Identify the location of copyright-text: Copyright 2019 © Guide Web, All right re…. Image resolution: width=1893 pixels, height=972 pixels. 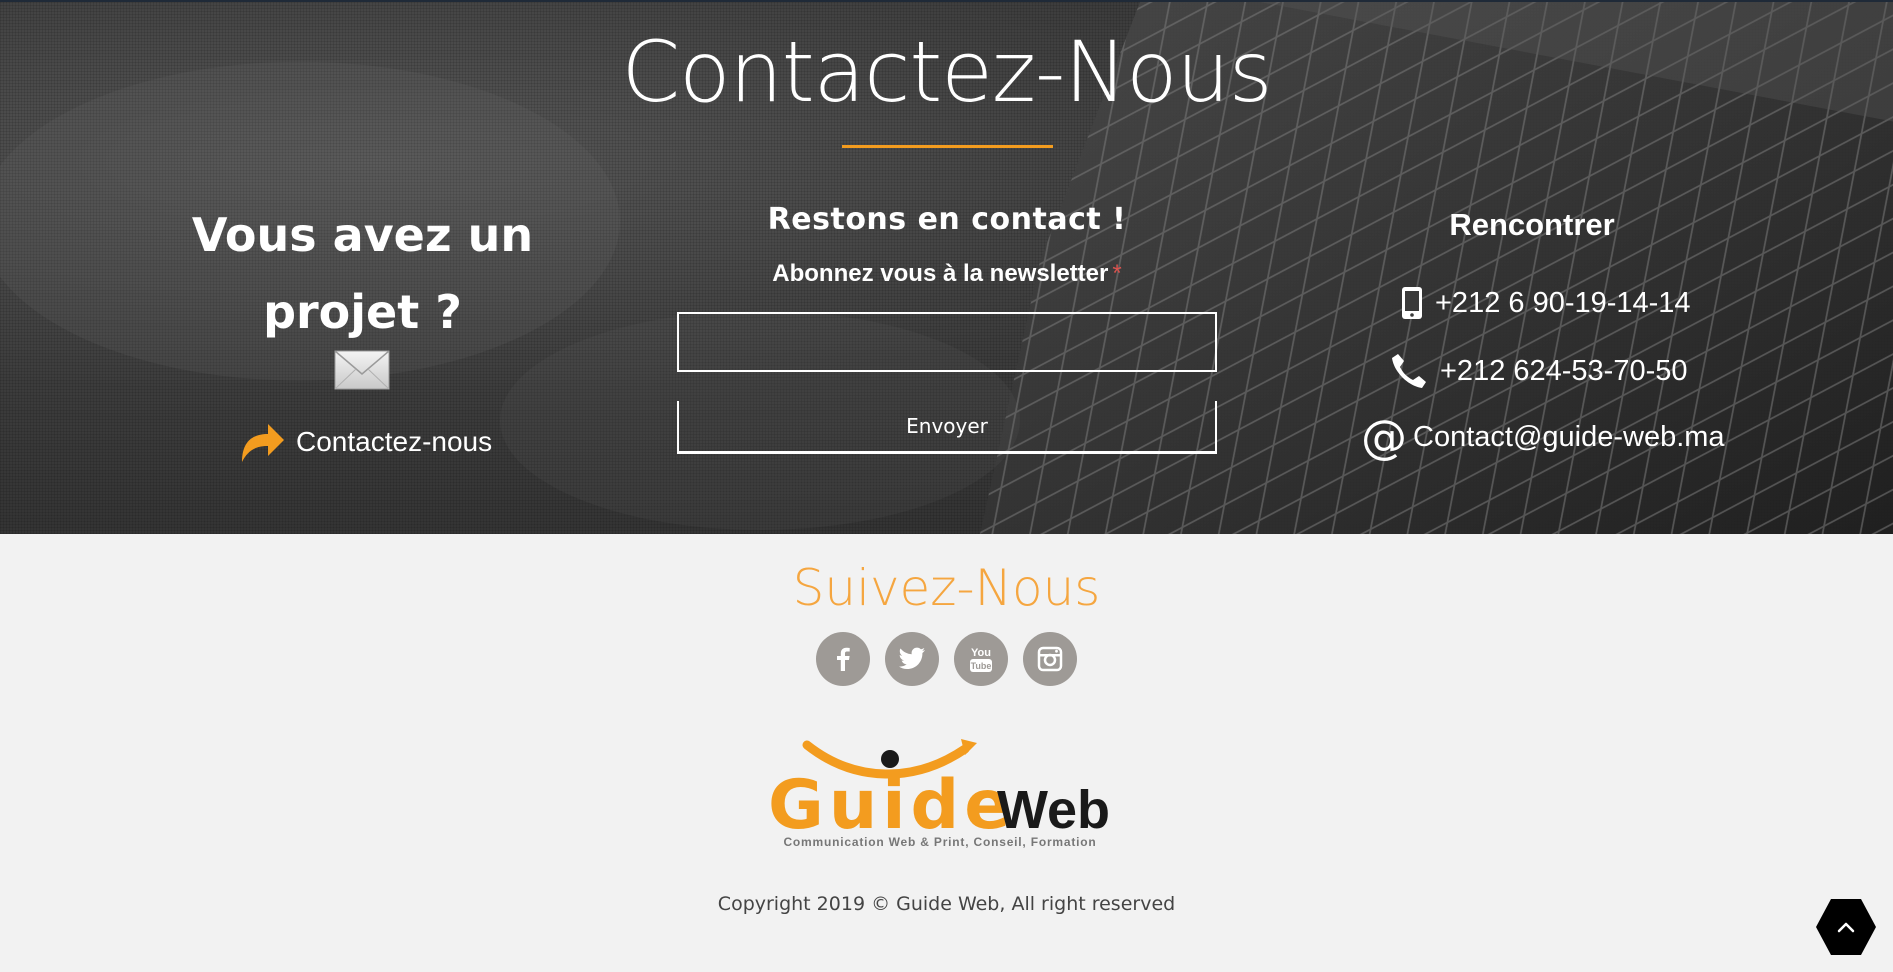
(946, 904).